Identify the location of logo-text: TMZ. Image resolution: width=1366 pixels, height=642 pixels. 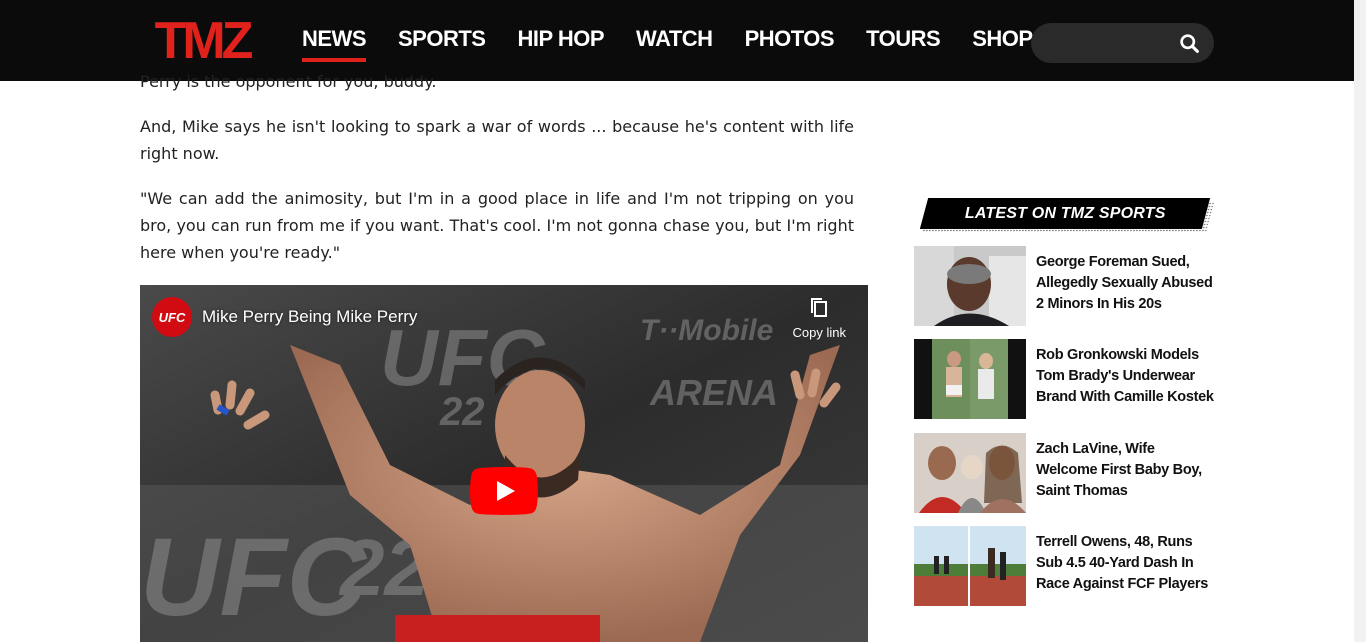
(204, 40).